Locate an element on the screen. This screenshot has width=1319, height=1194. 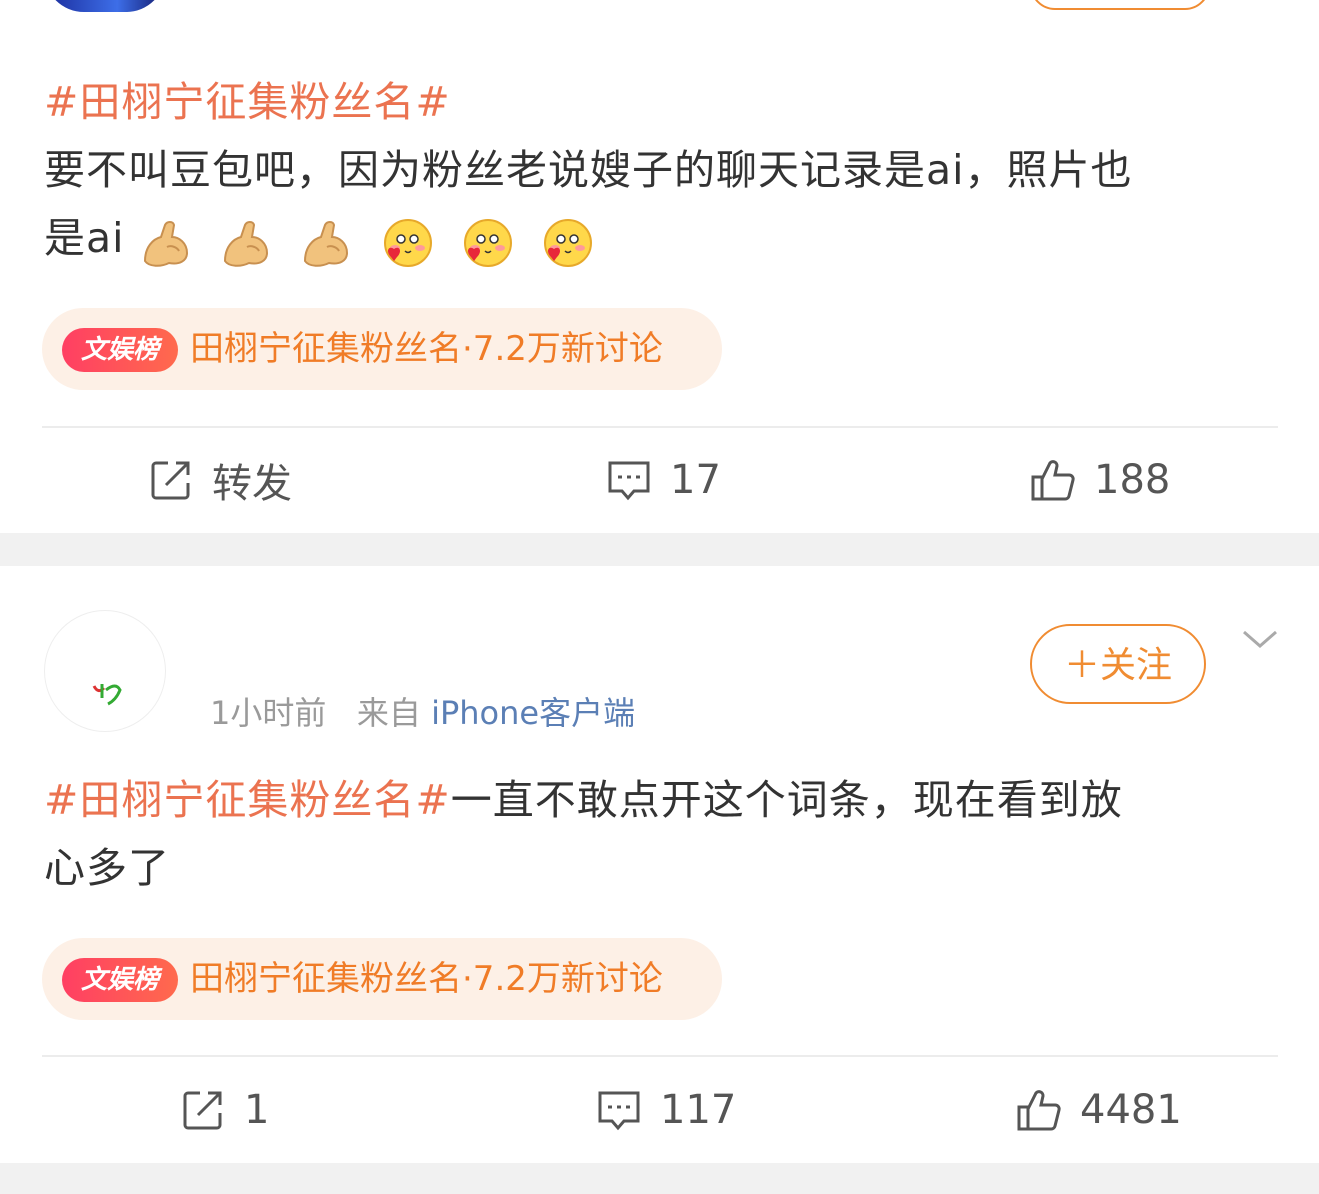
follow-button is located at coordinates (1120, 5).